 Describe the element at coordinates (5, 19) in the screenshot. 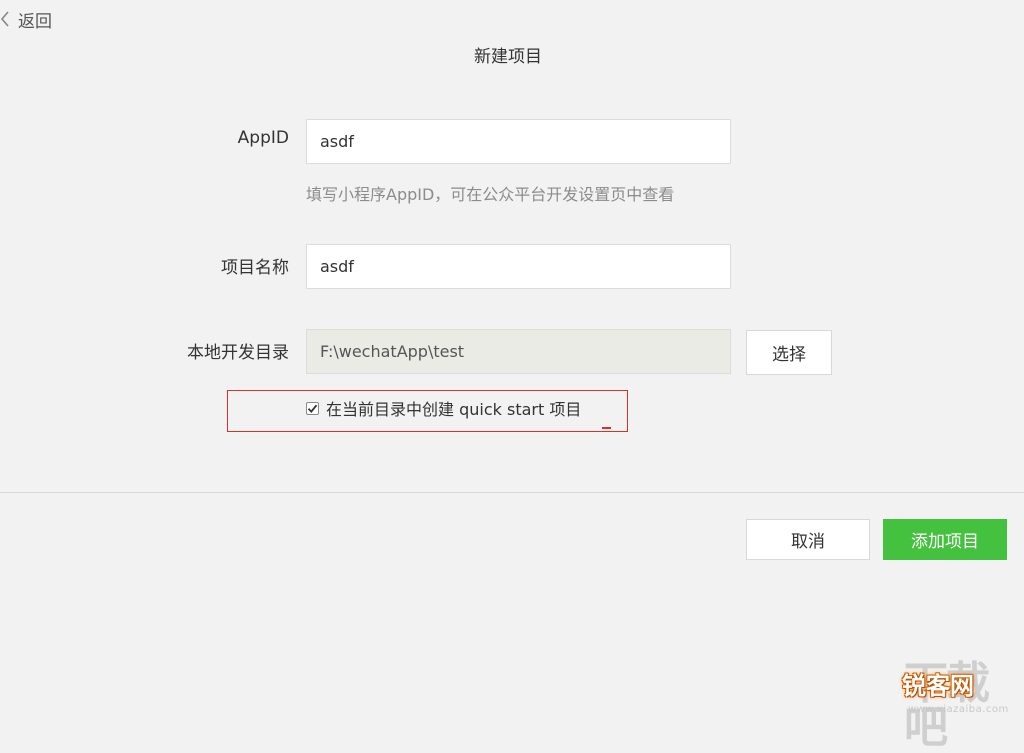

I see `chevron-left-icon` at that location.